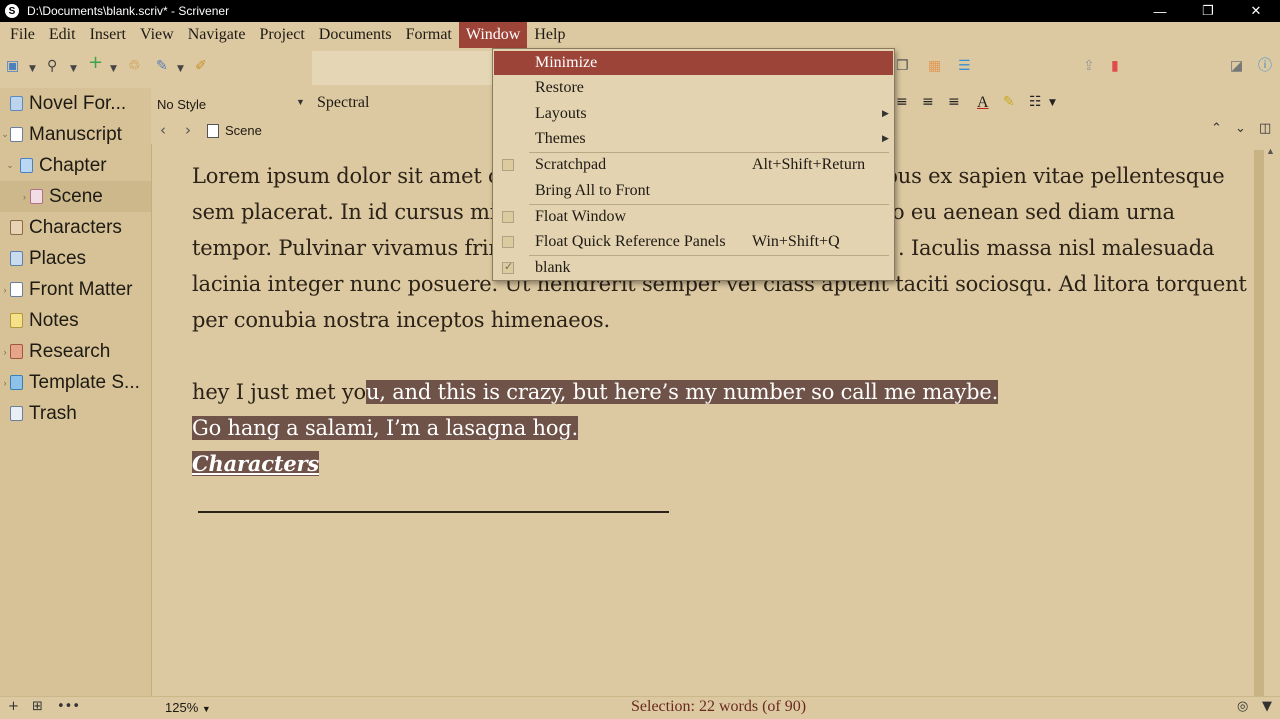 This screenshot has width=1280, height=719. What do you see at coordinates (75, 413) in the screenshot?
I see `binder-item-trash: Trash` at bounding box center [75, 413].